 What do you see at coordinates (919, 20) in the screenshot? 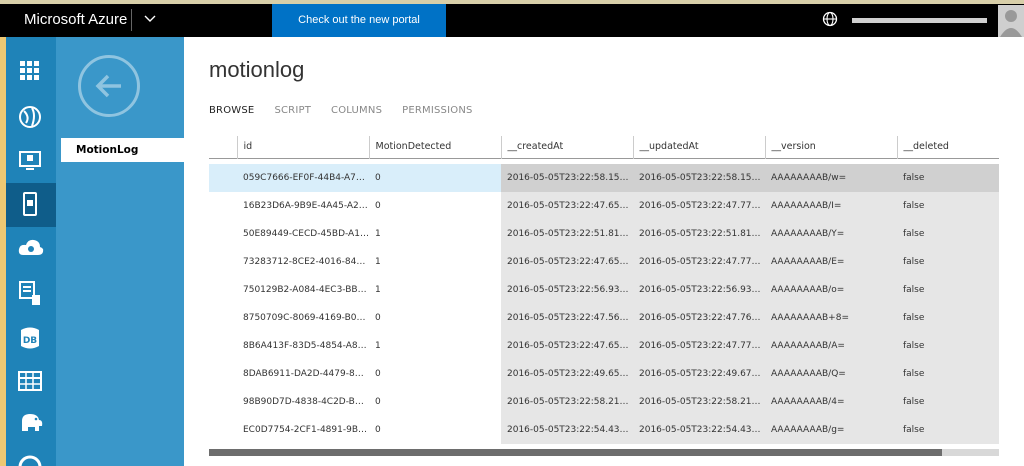
I see `user-name` at bounding box center [919, 20].